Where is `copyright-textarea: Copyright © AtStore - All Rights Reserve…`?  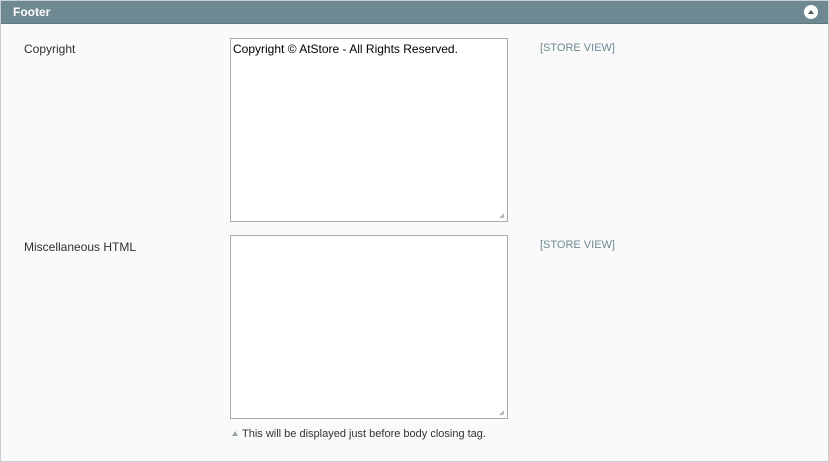 copyright-textarea: Copyright © AtStore - All Rights Reserve… is located at coordinates (369, 130).